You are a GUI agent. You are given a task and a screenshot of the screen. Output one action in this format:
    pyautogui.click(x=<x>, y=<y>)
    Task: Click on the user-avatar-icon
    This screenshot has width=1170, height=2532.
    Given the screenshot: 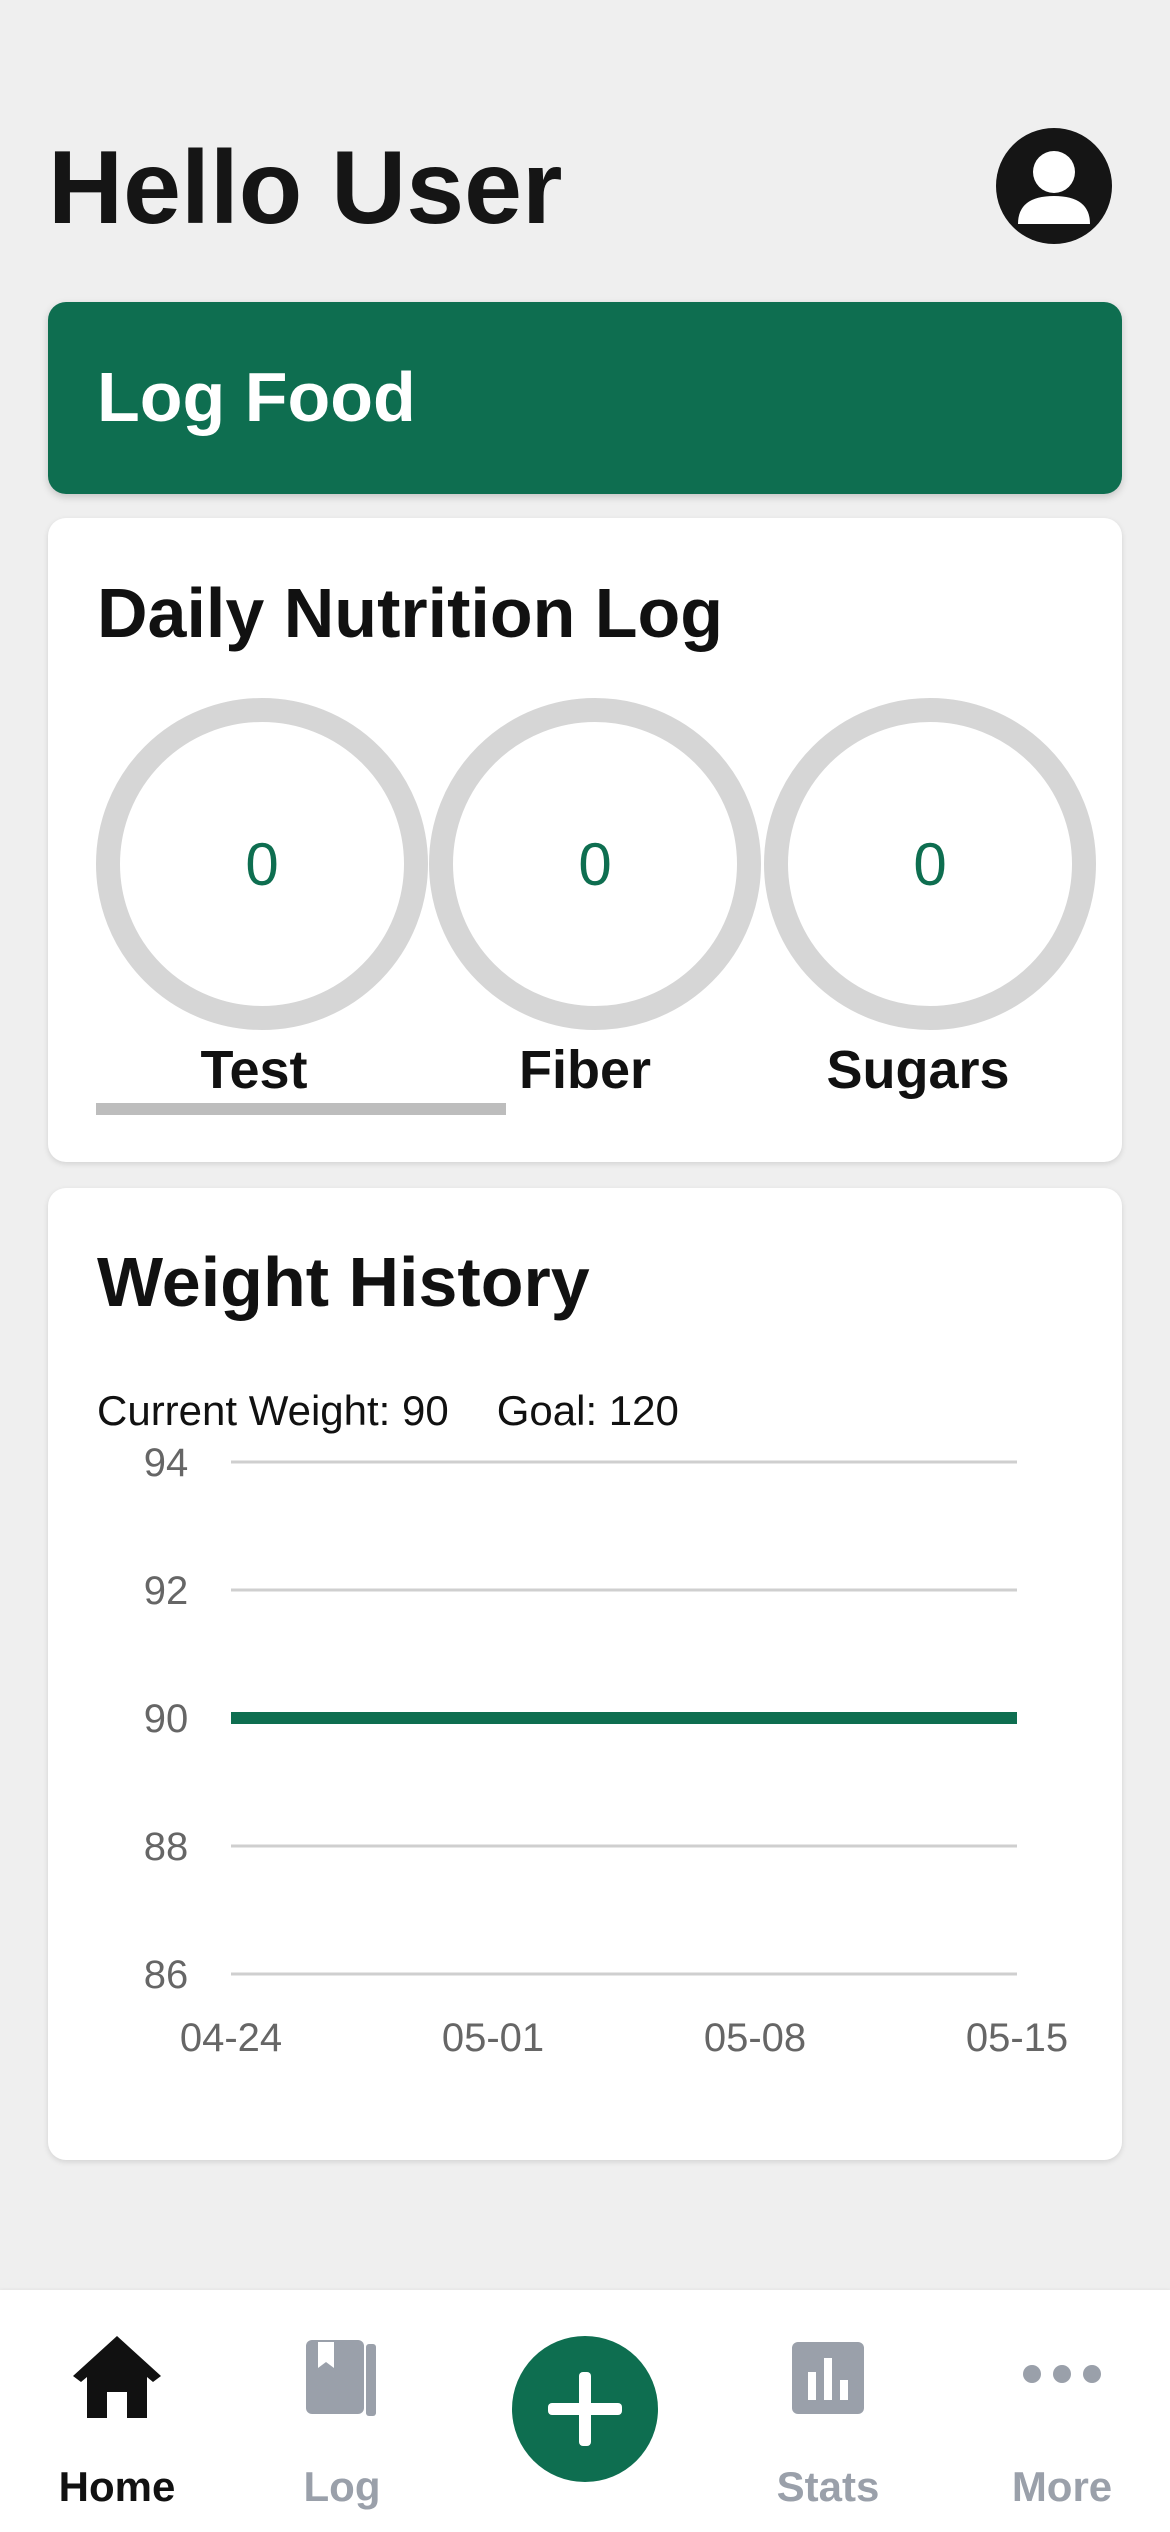 What is the action you would take?
    pyautogui.click(x=1054, y=186)
    